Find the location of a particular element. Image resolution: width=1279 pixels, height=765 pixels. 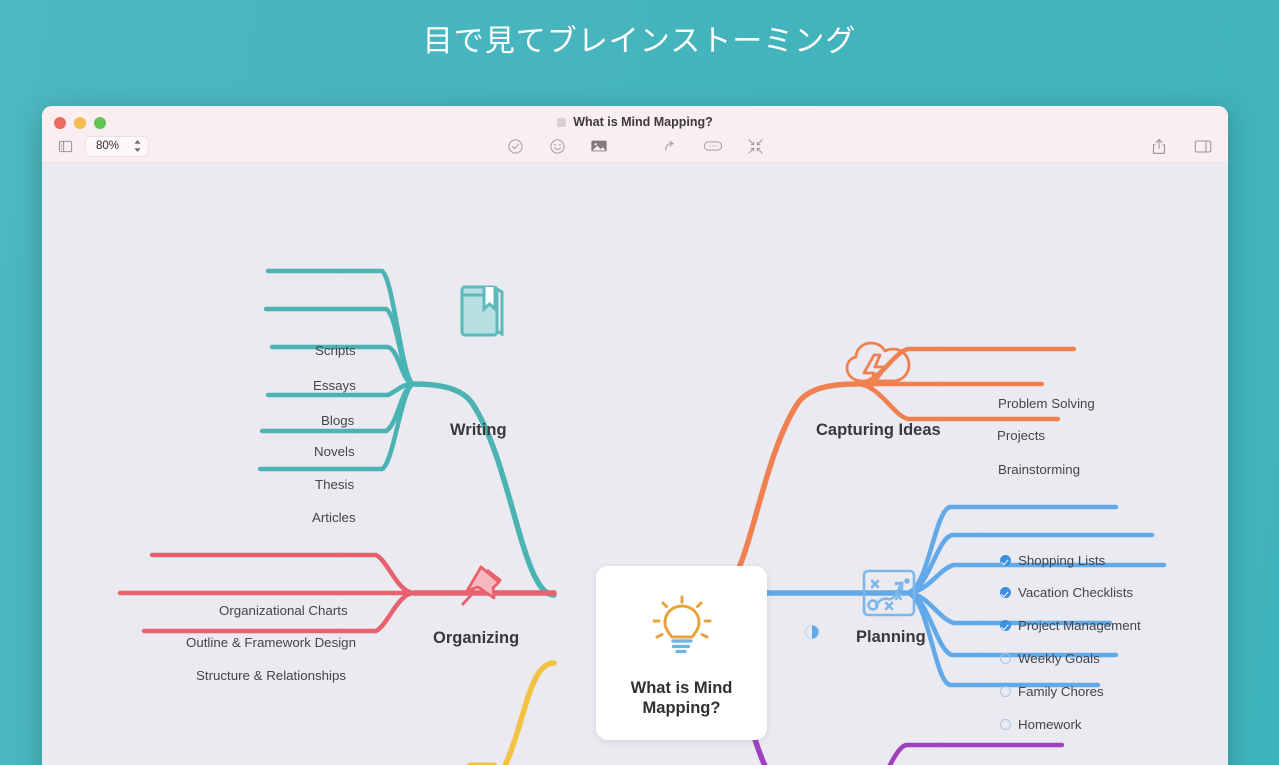

subtopic-capturing-2: Brainstorming is located at coordinates (1039, 469).